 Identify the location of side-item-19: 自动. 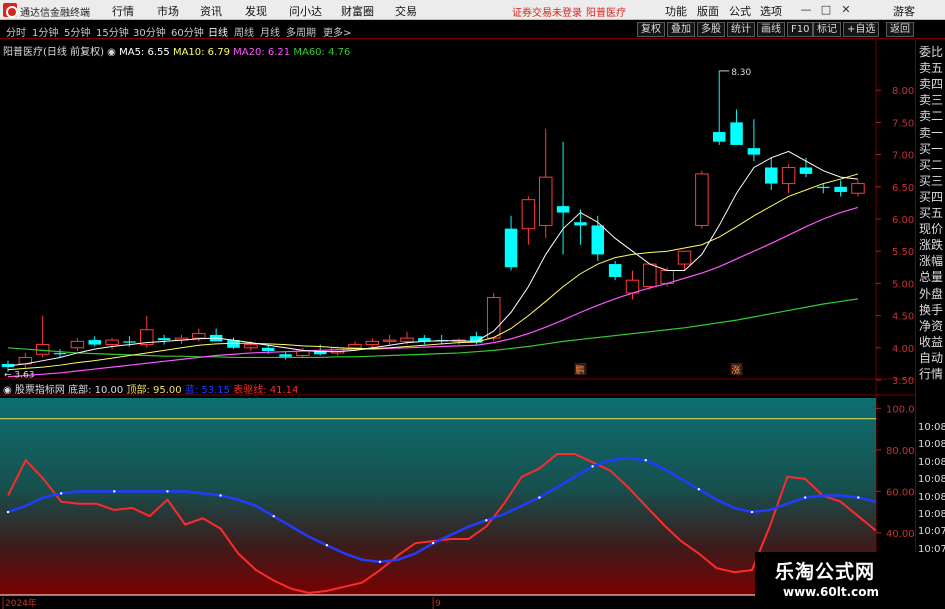
(931, 358).